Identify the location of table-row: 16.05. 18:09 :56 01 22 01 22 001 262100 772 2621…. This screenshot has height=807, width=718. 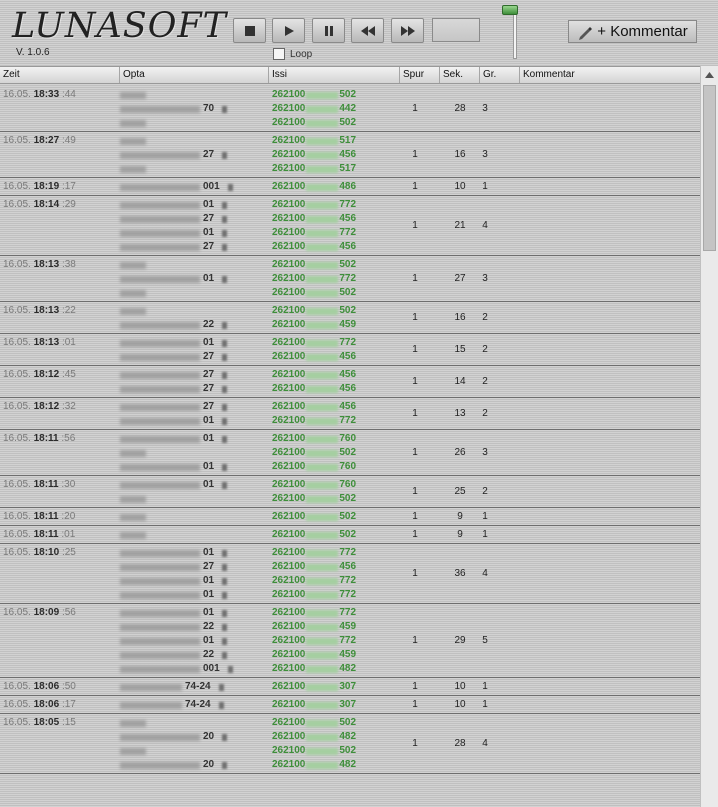
(350, 641).